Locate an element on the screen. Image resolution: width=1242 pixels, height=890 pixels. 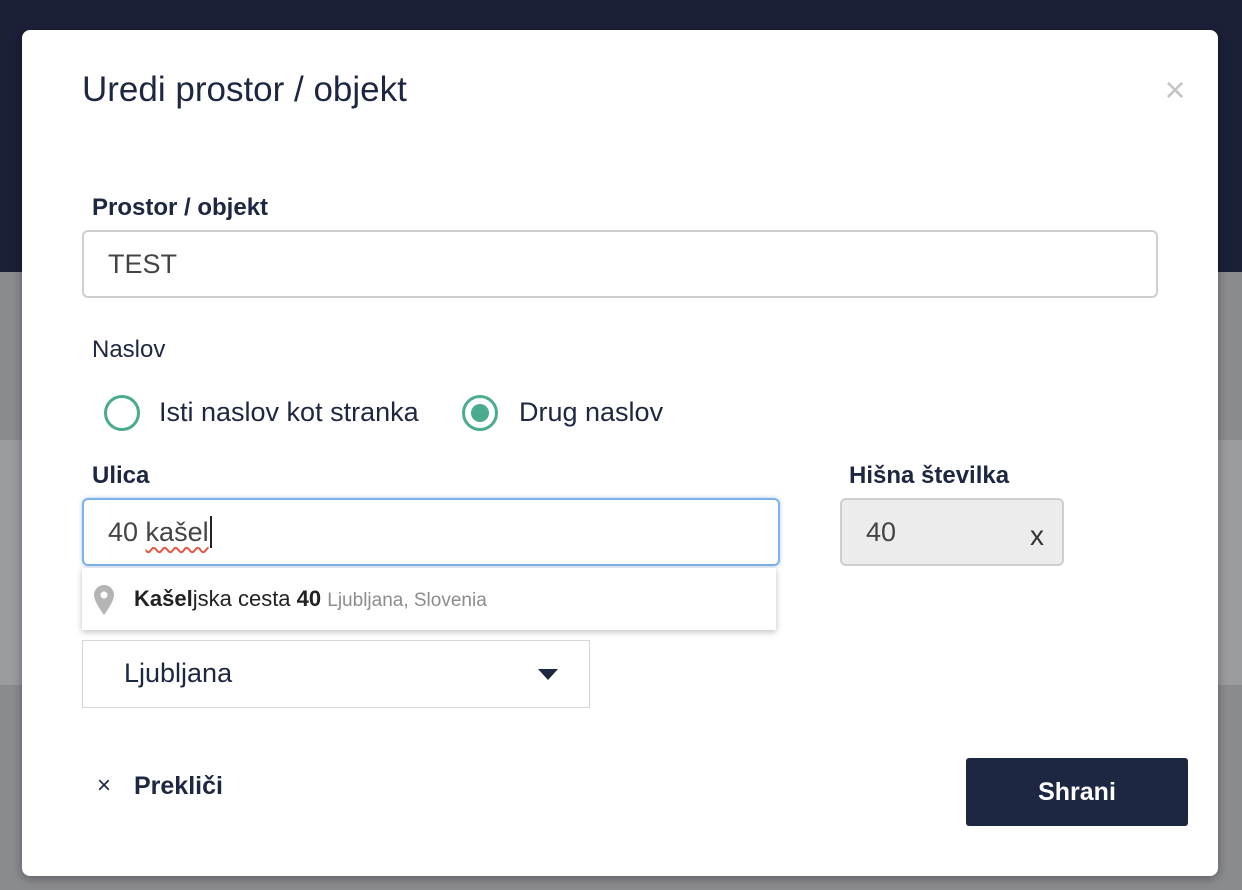
map-pin-icon is located at coordinates (104, 602).